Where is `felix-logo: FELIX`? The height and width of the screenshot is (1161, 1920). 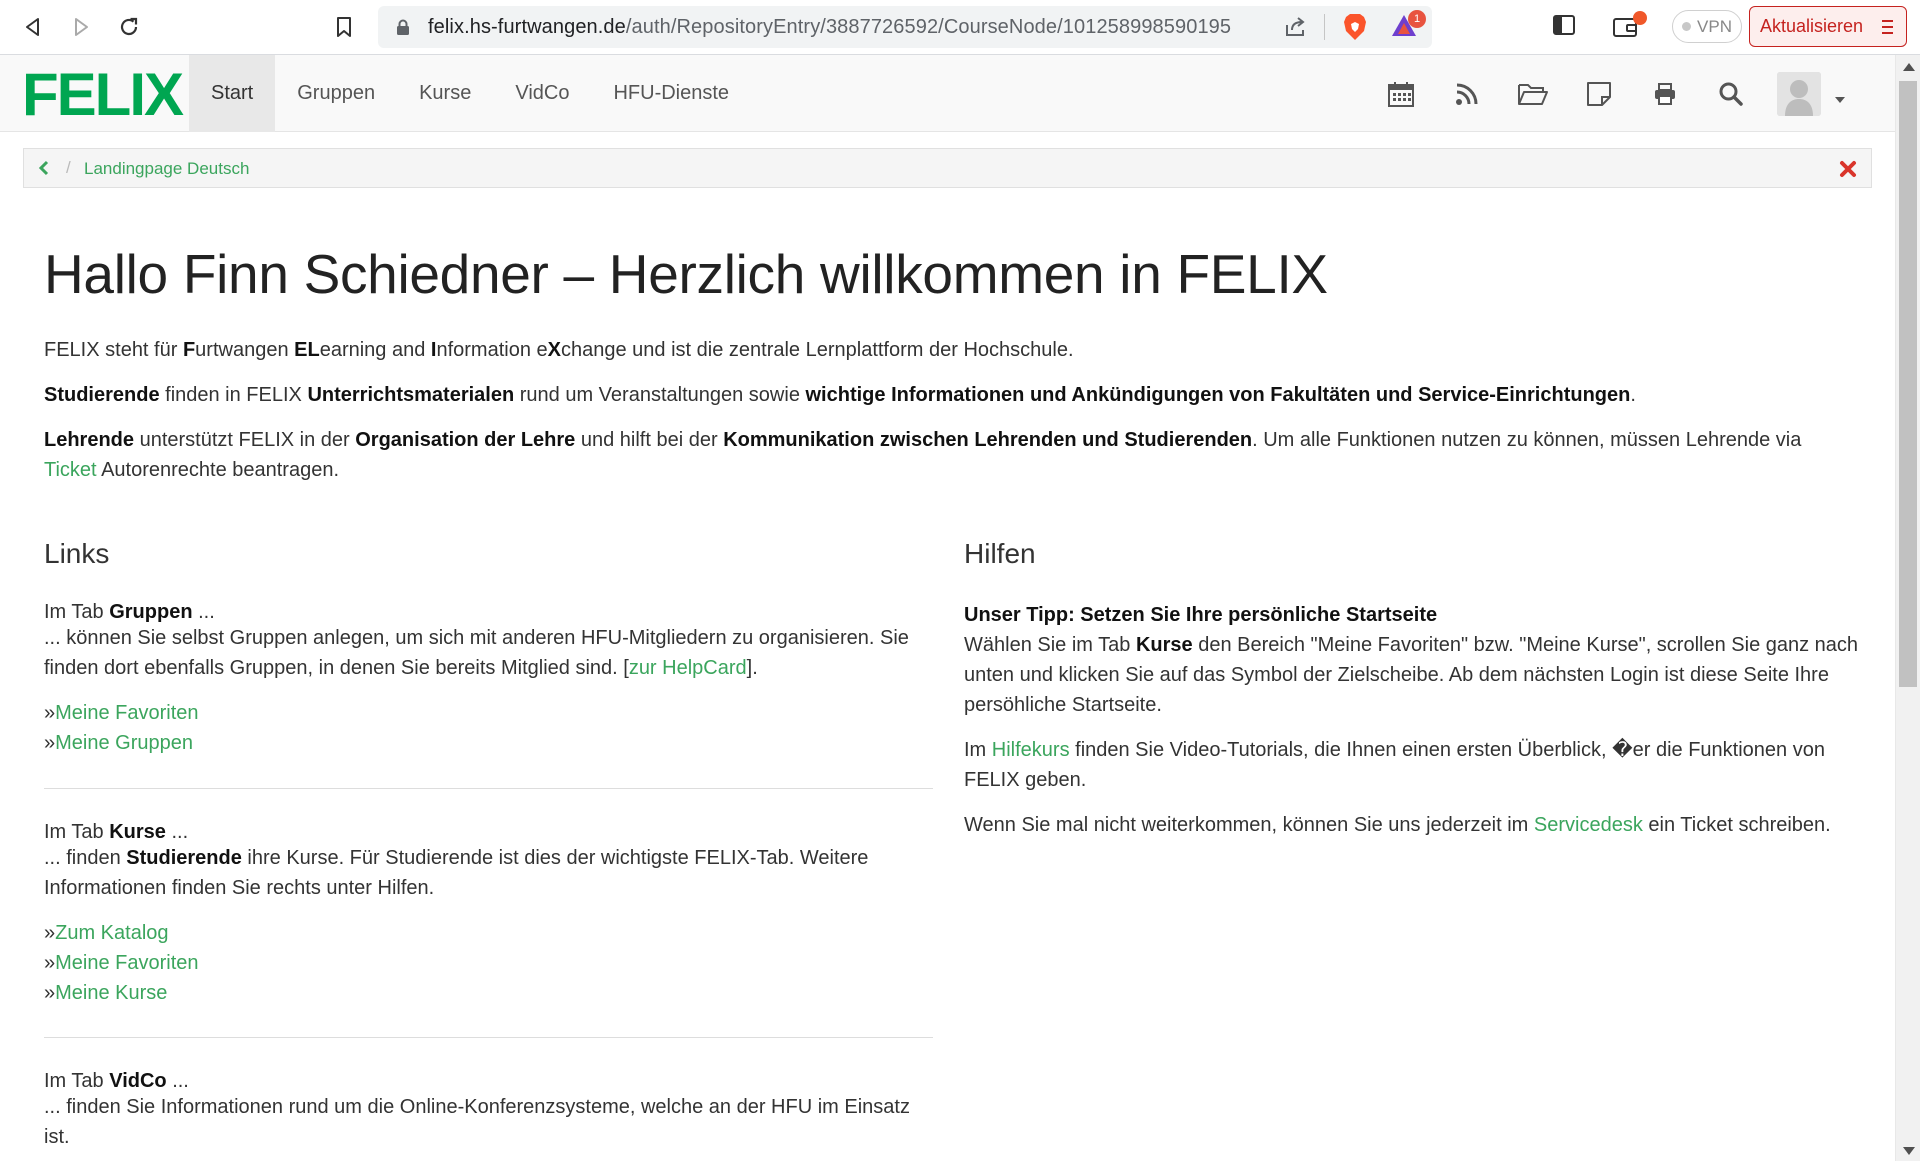 felix-logo: FELIX is located at coordinates (103, 95).